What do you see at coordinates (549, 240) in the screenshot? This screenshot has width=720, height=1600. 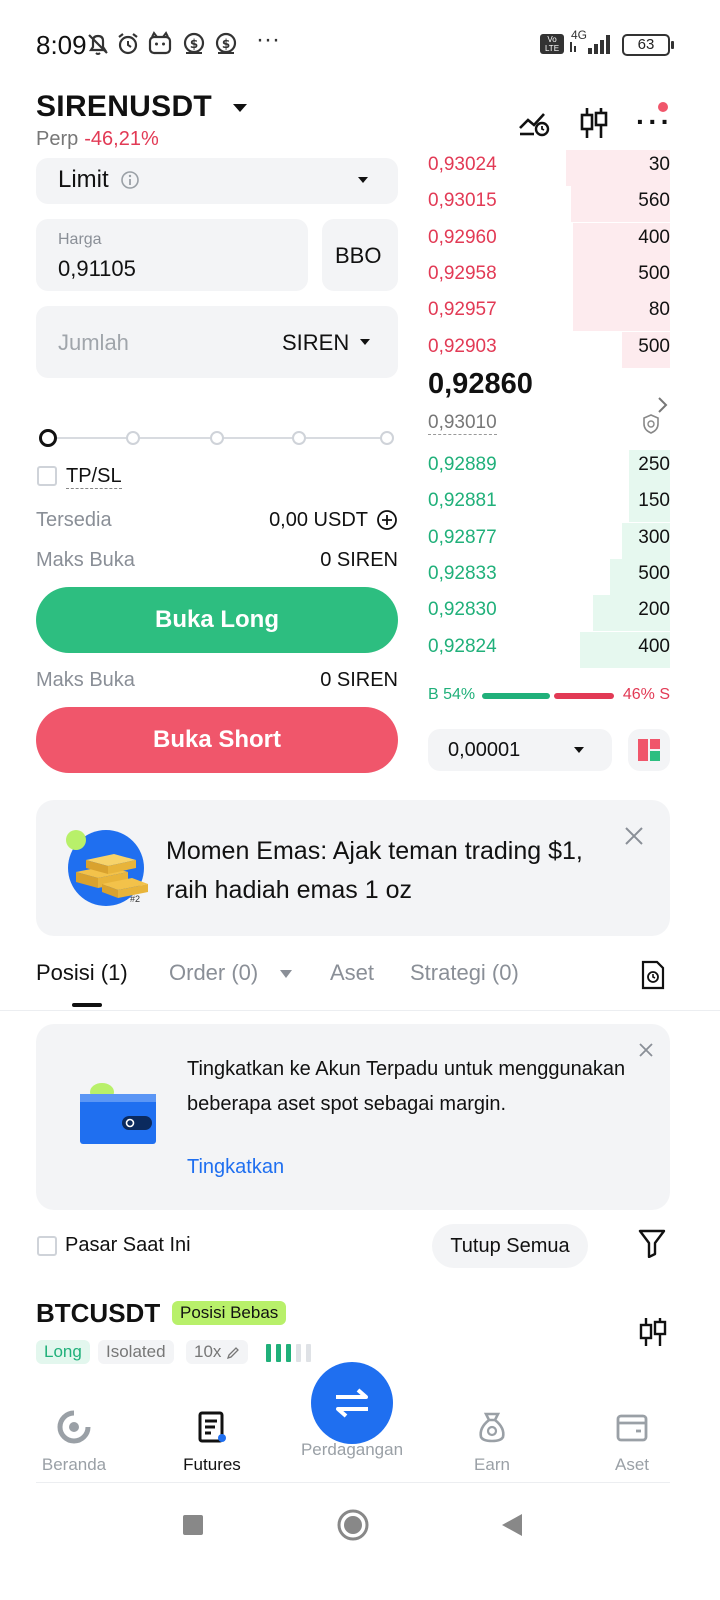 I see `ask-row: 0,92960 400` at bounding box center [549, 240].